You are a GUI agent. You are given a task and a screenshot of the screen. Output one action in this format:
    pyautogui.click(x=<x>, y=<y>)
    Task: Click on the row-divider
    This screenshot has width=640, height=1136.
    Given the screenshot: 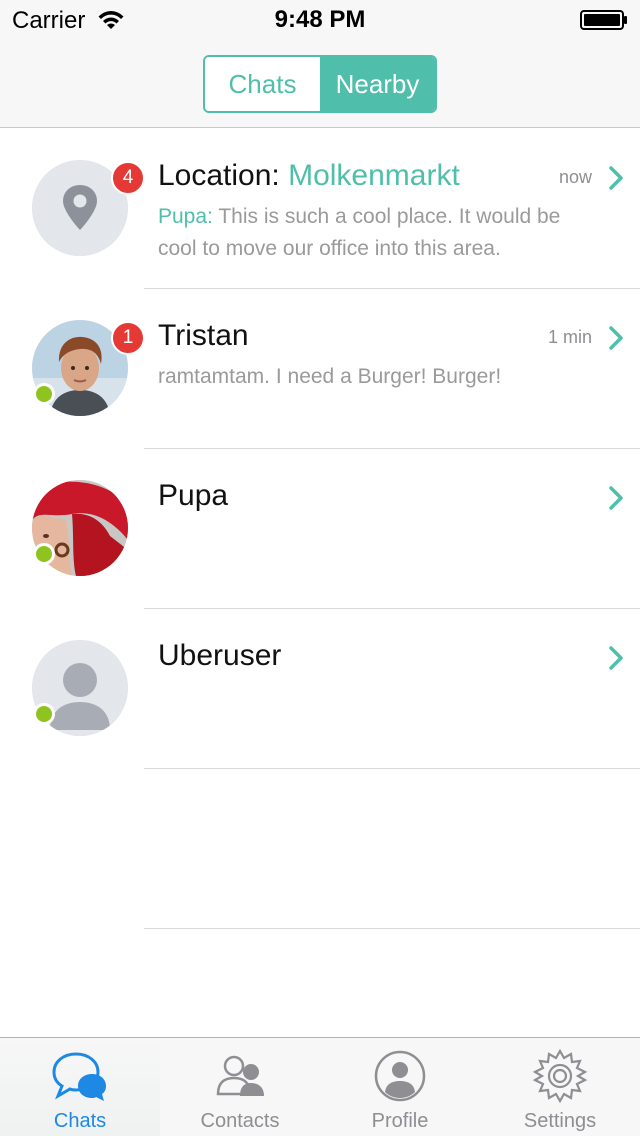 What is the action you would take?
    pyautogui.click(x=392, y=928)
    